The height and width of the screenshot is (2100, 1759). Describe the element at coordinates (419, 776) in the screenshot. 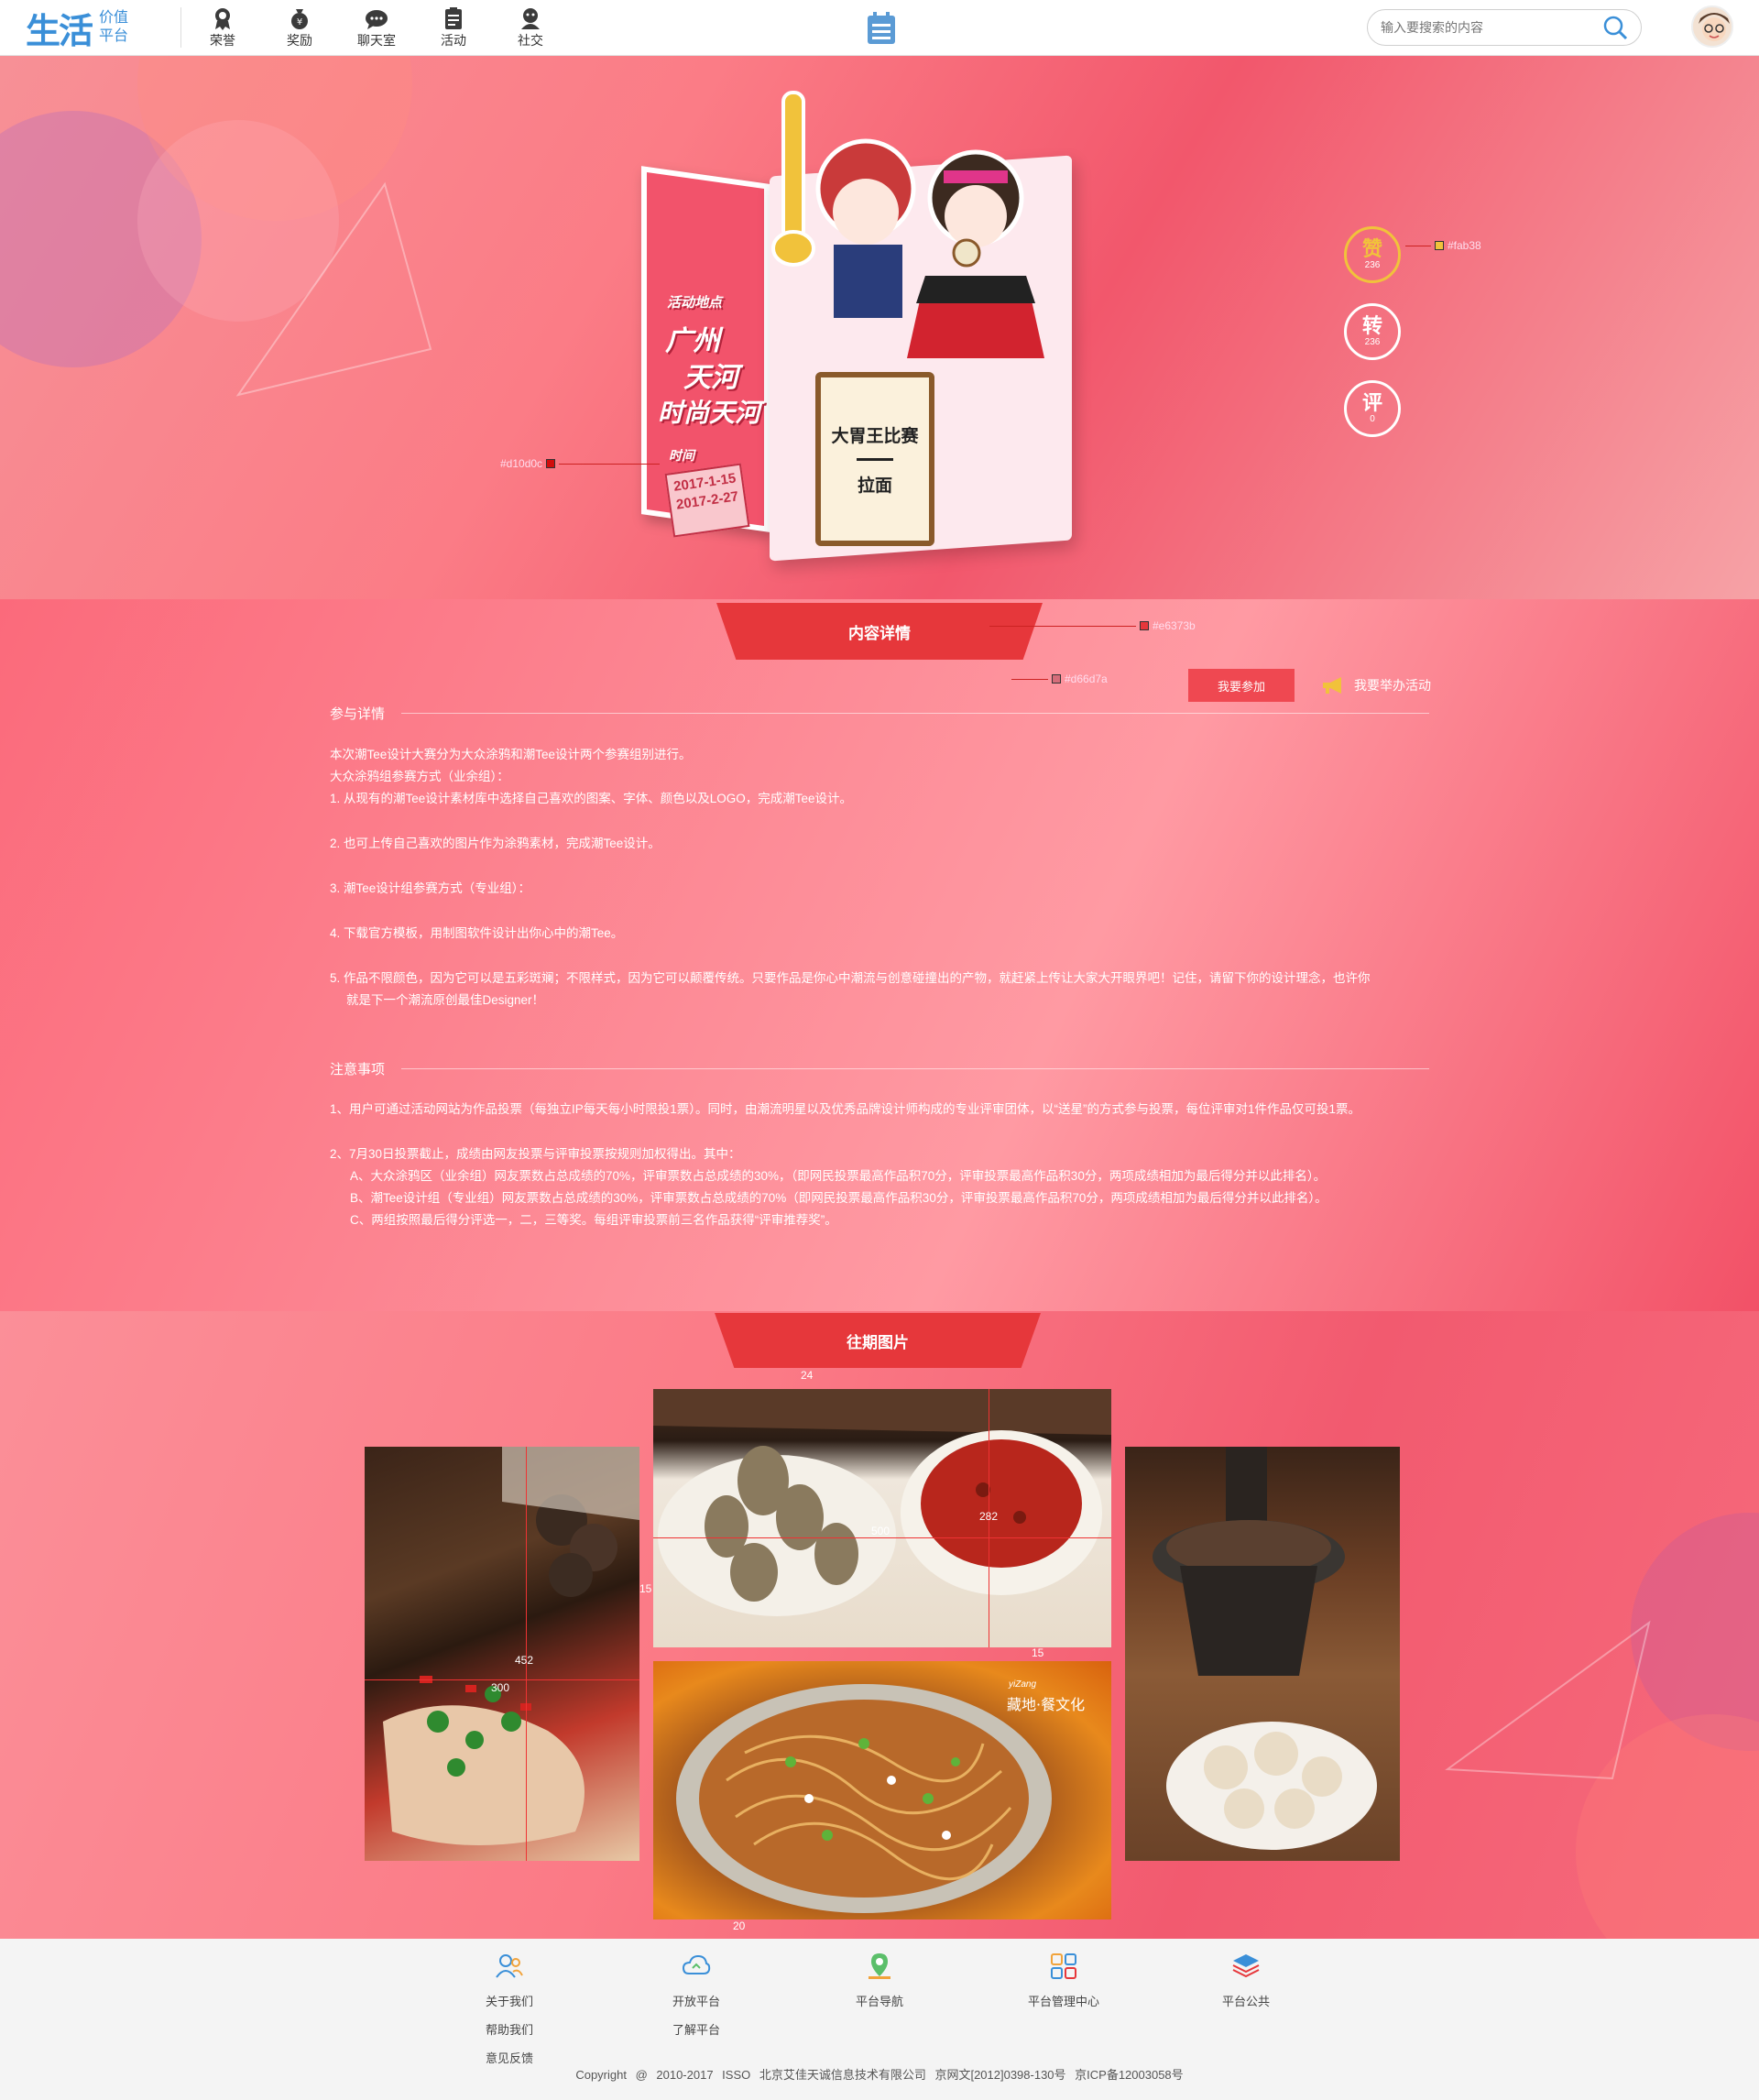

I see `participation-line: 大众涂鸦组参赛方式（业余组）：` at that location.